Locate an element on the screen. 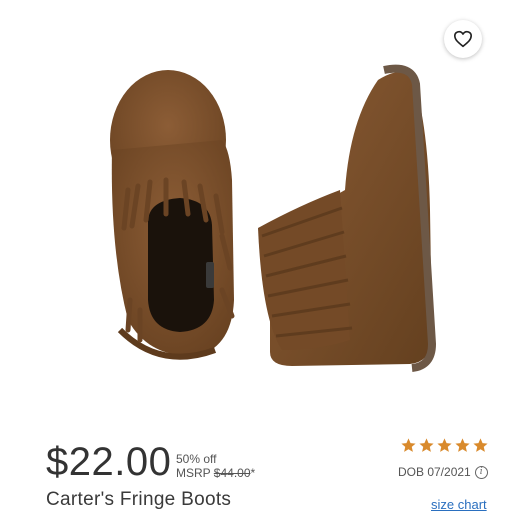 This screenshot has height=525, width=525. size-chart-link: size chart is located at coordinates (459, 504).